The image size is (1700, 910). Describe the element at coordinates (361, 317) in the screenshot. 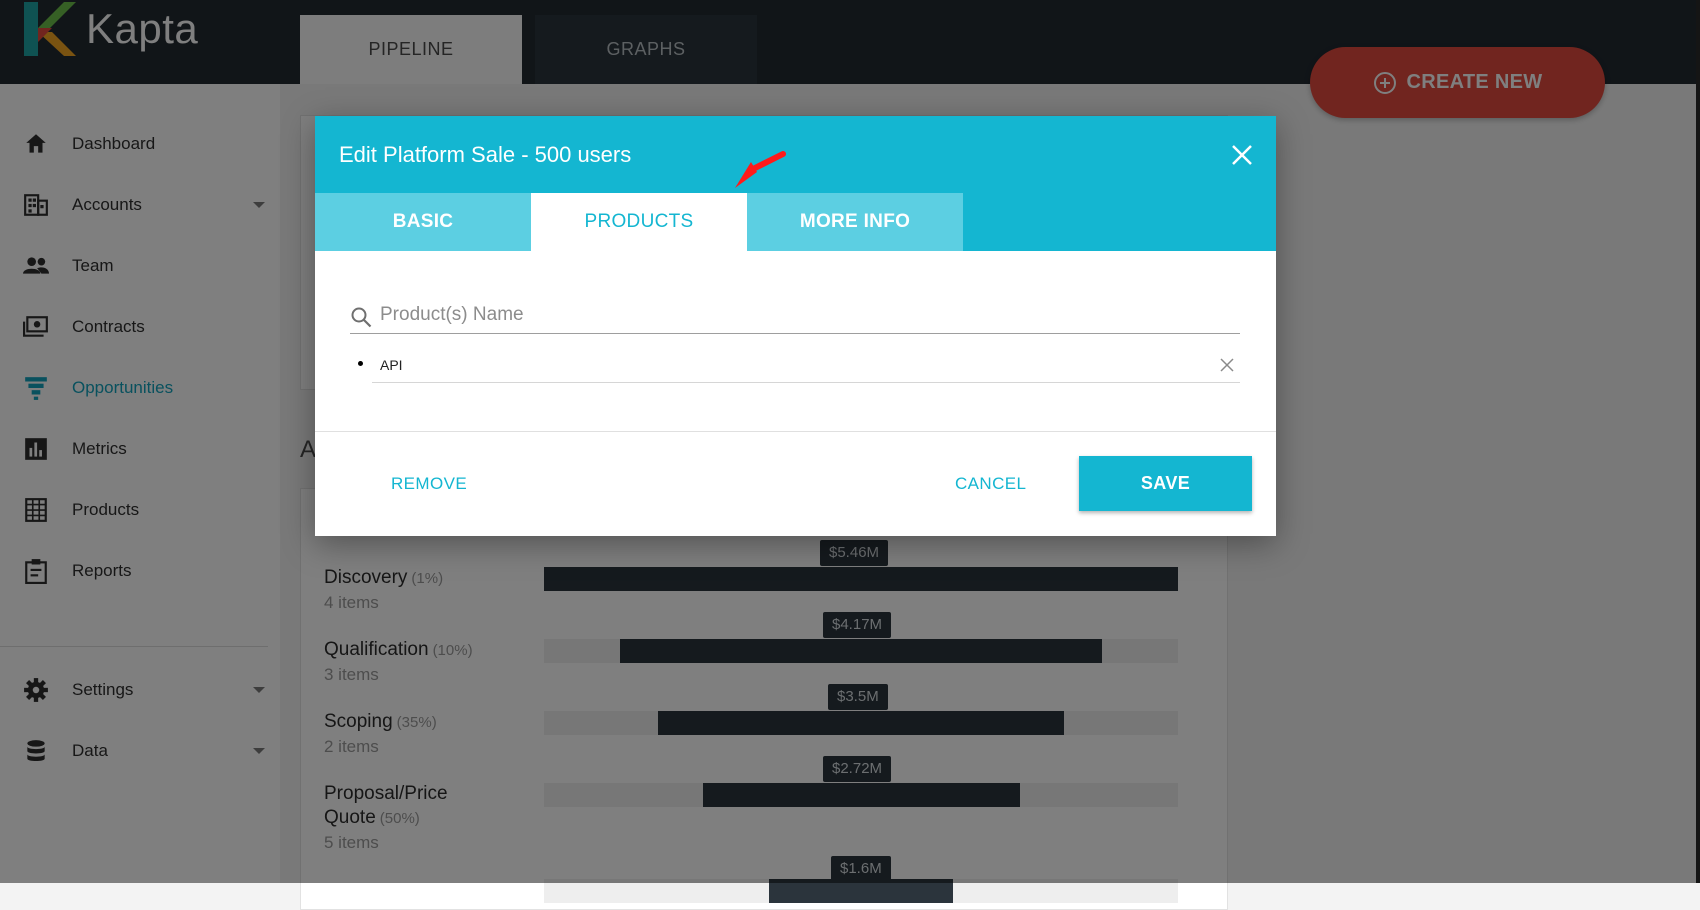

I see `search-icon` at that location.